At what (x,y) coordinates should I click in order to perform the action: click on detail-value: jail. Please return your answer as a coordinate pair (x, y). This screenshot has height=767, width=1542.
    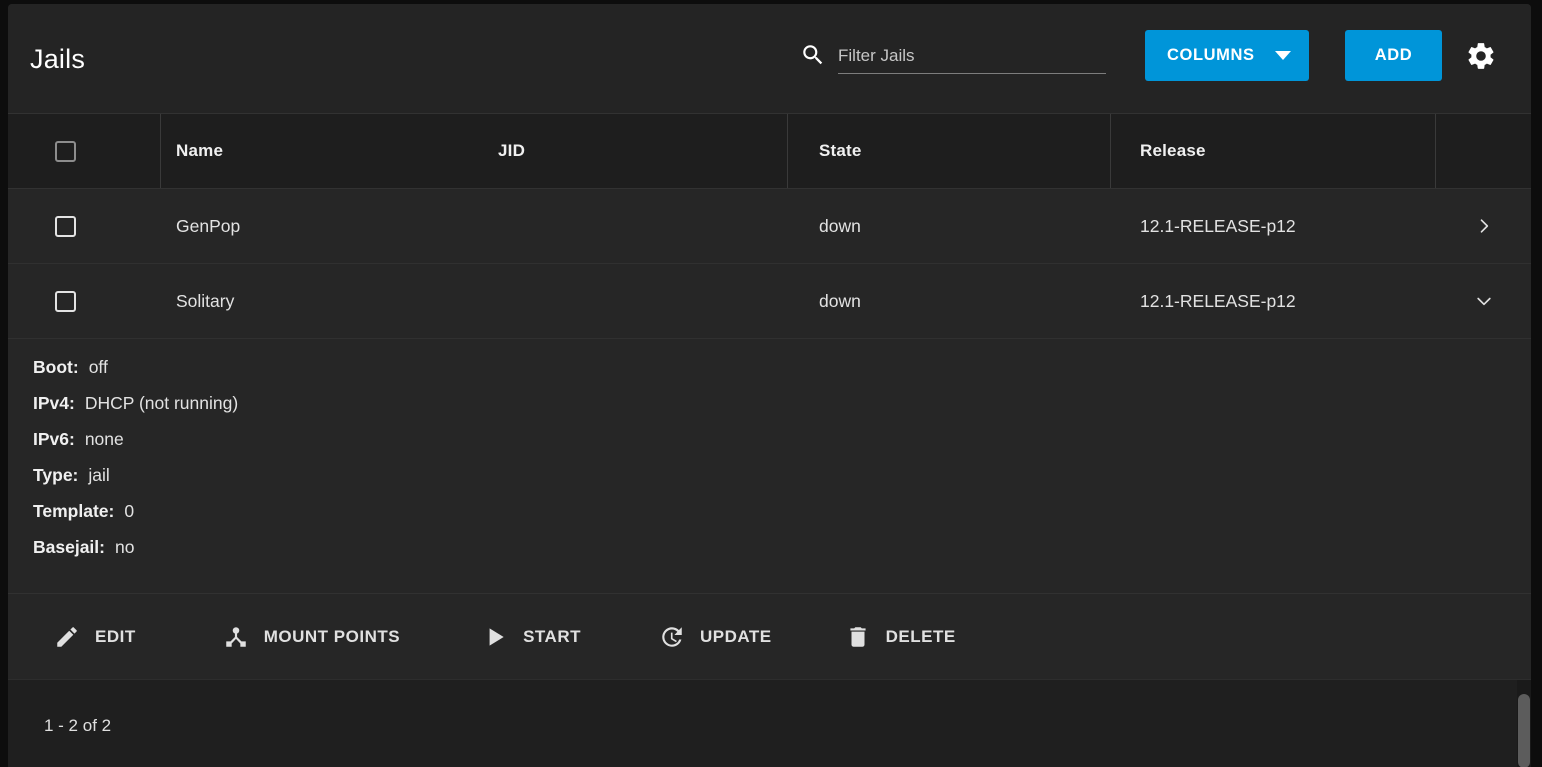
    Looking at the image, I should click on (99, 475).